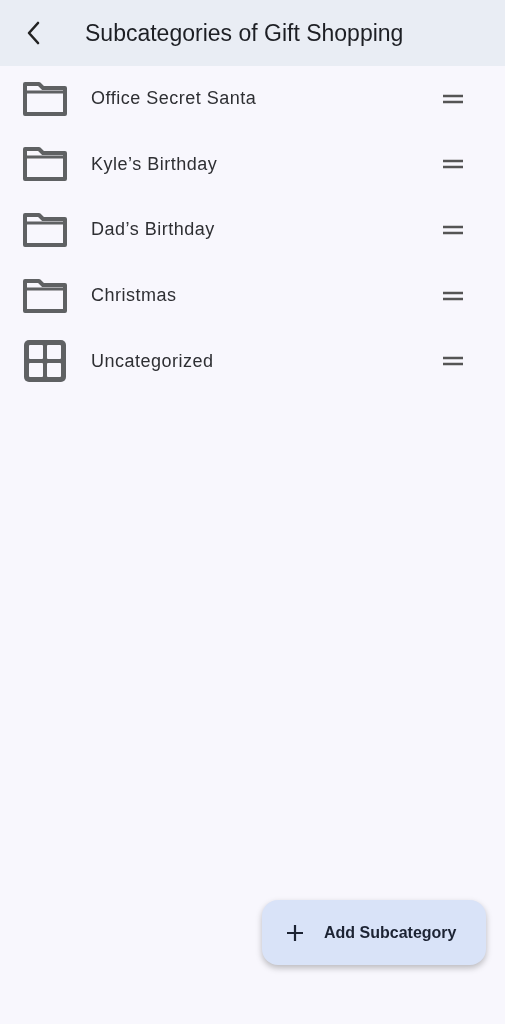 The width and height of the screenshot is (505, 1024). What do you see at coordinates (33, 33) in the screenshot?
I see `back-icon` at bounding box center [33, 33].